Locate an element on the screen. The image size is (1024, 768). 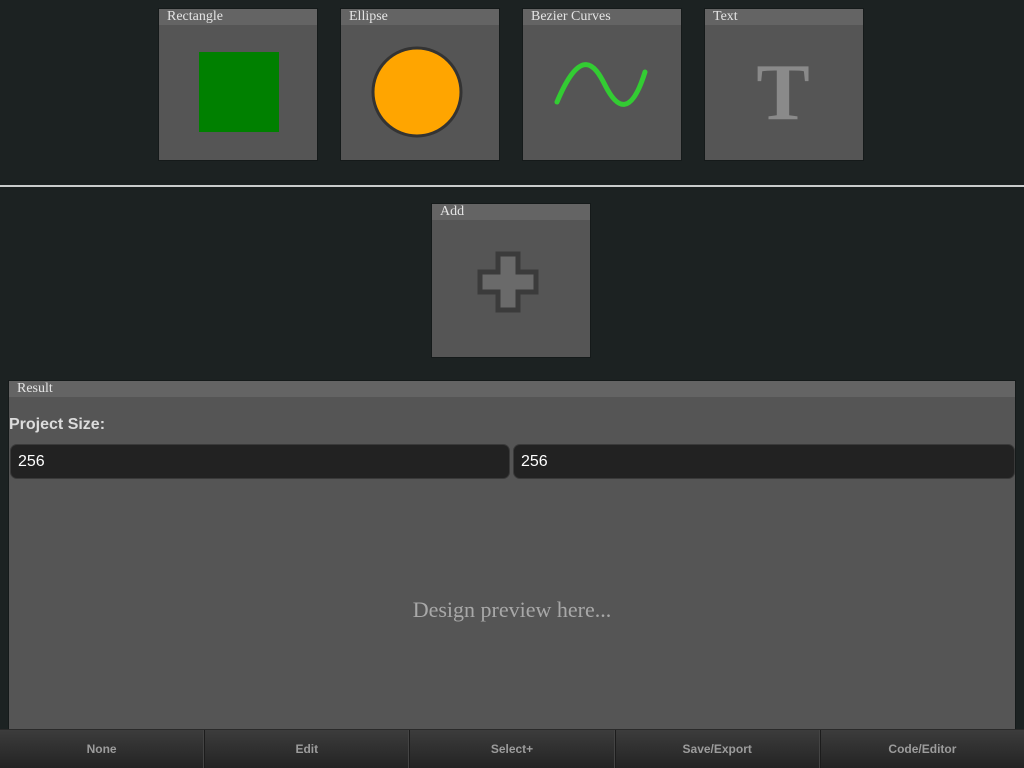
bezier-tool-preview is located at coordinates (602, 92).